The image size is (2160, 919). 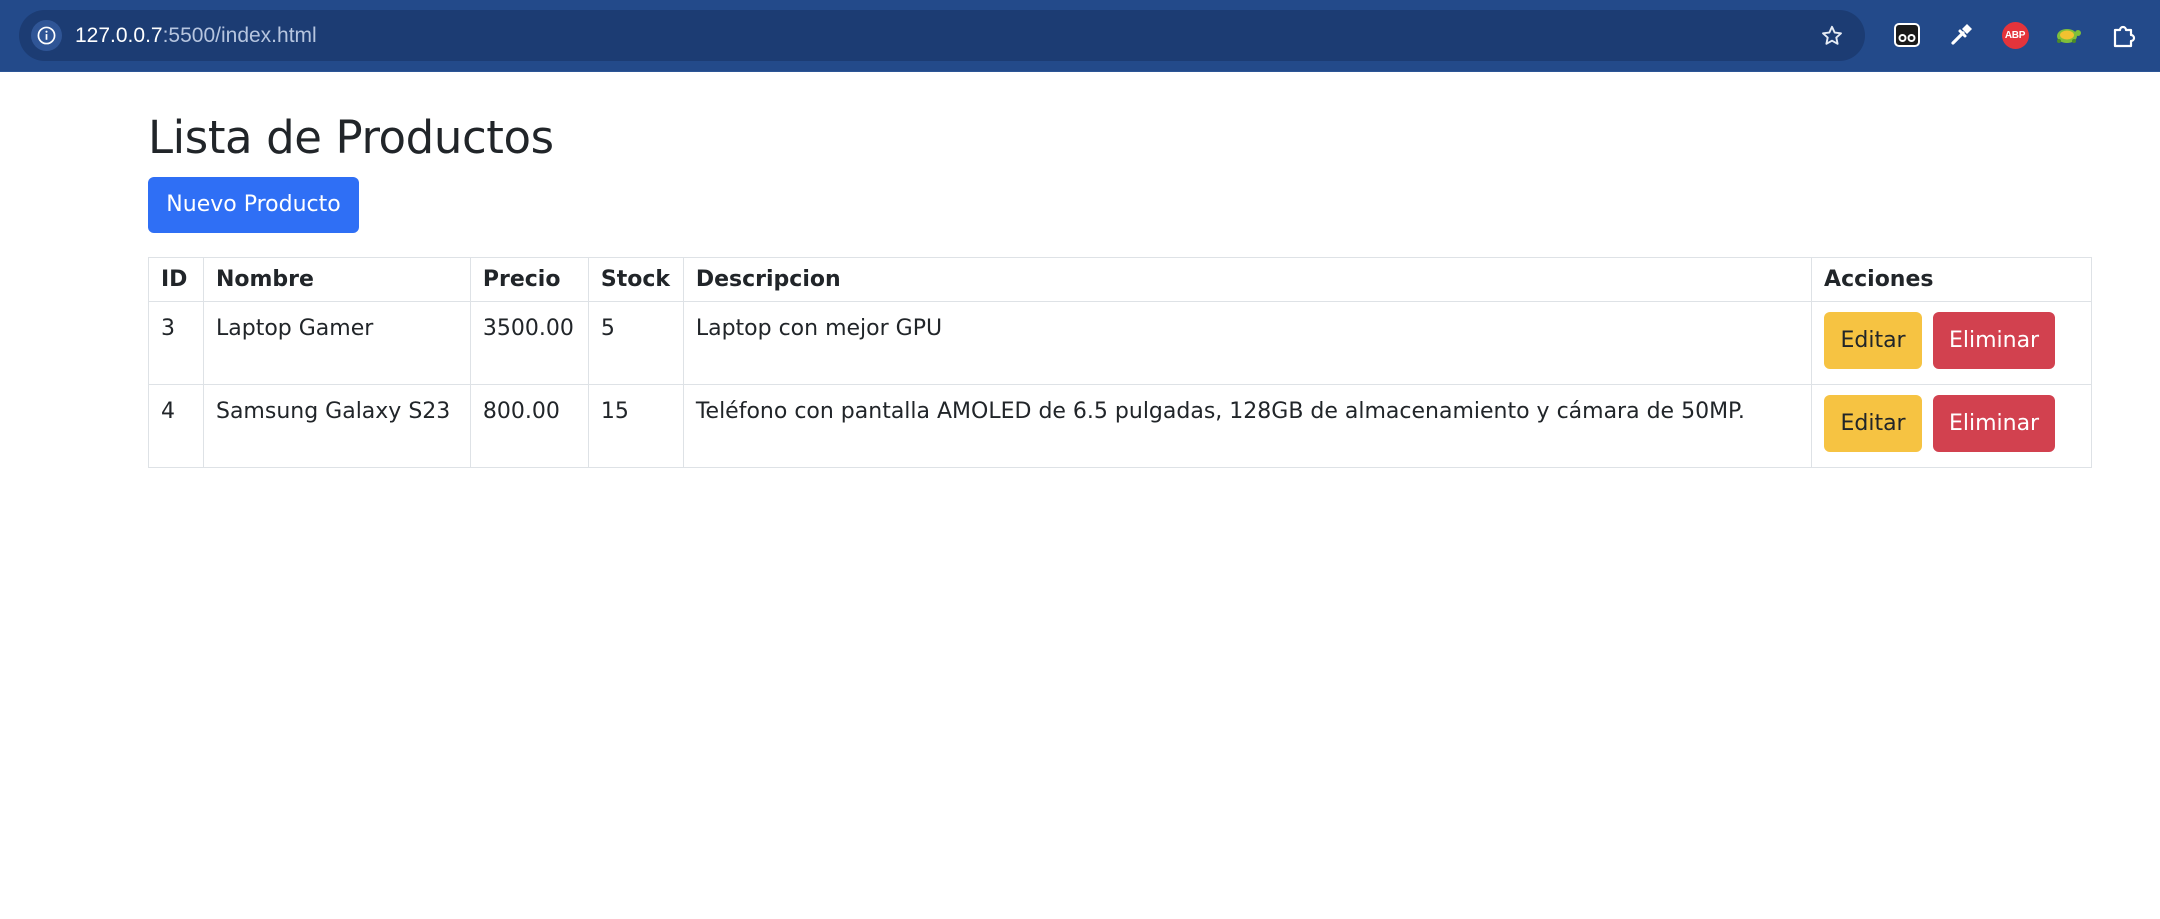 I want to click on address-bar: 127.0.0.7:5500/index.html, so click(x=942, y=35).